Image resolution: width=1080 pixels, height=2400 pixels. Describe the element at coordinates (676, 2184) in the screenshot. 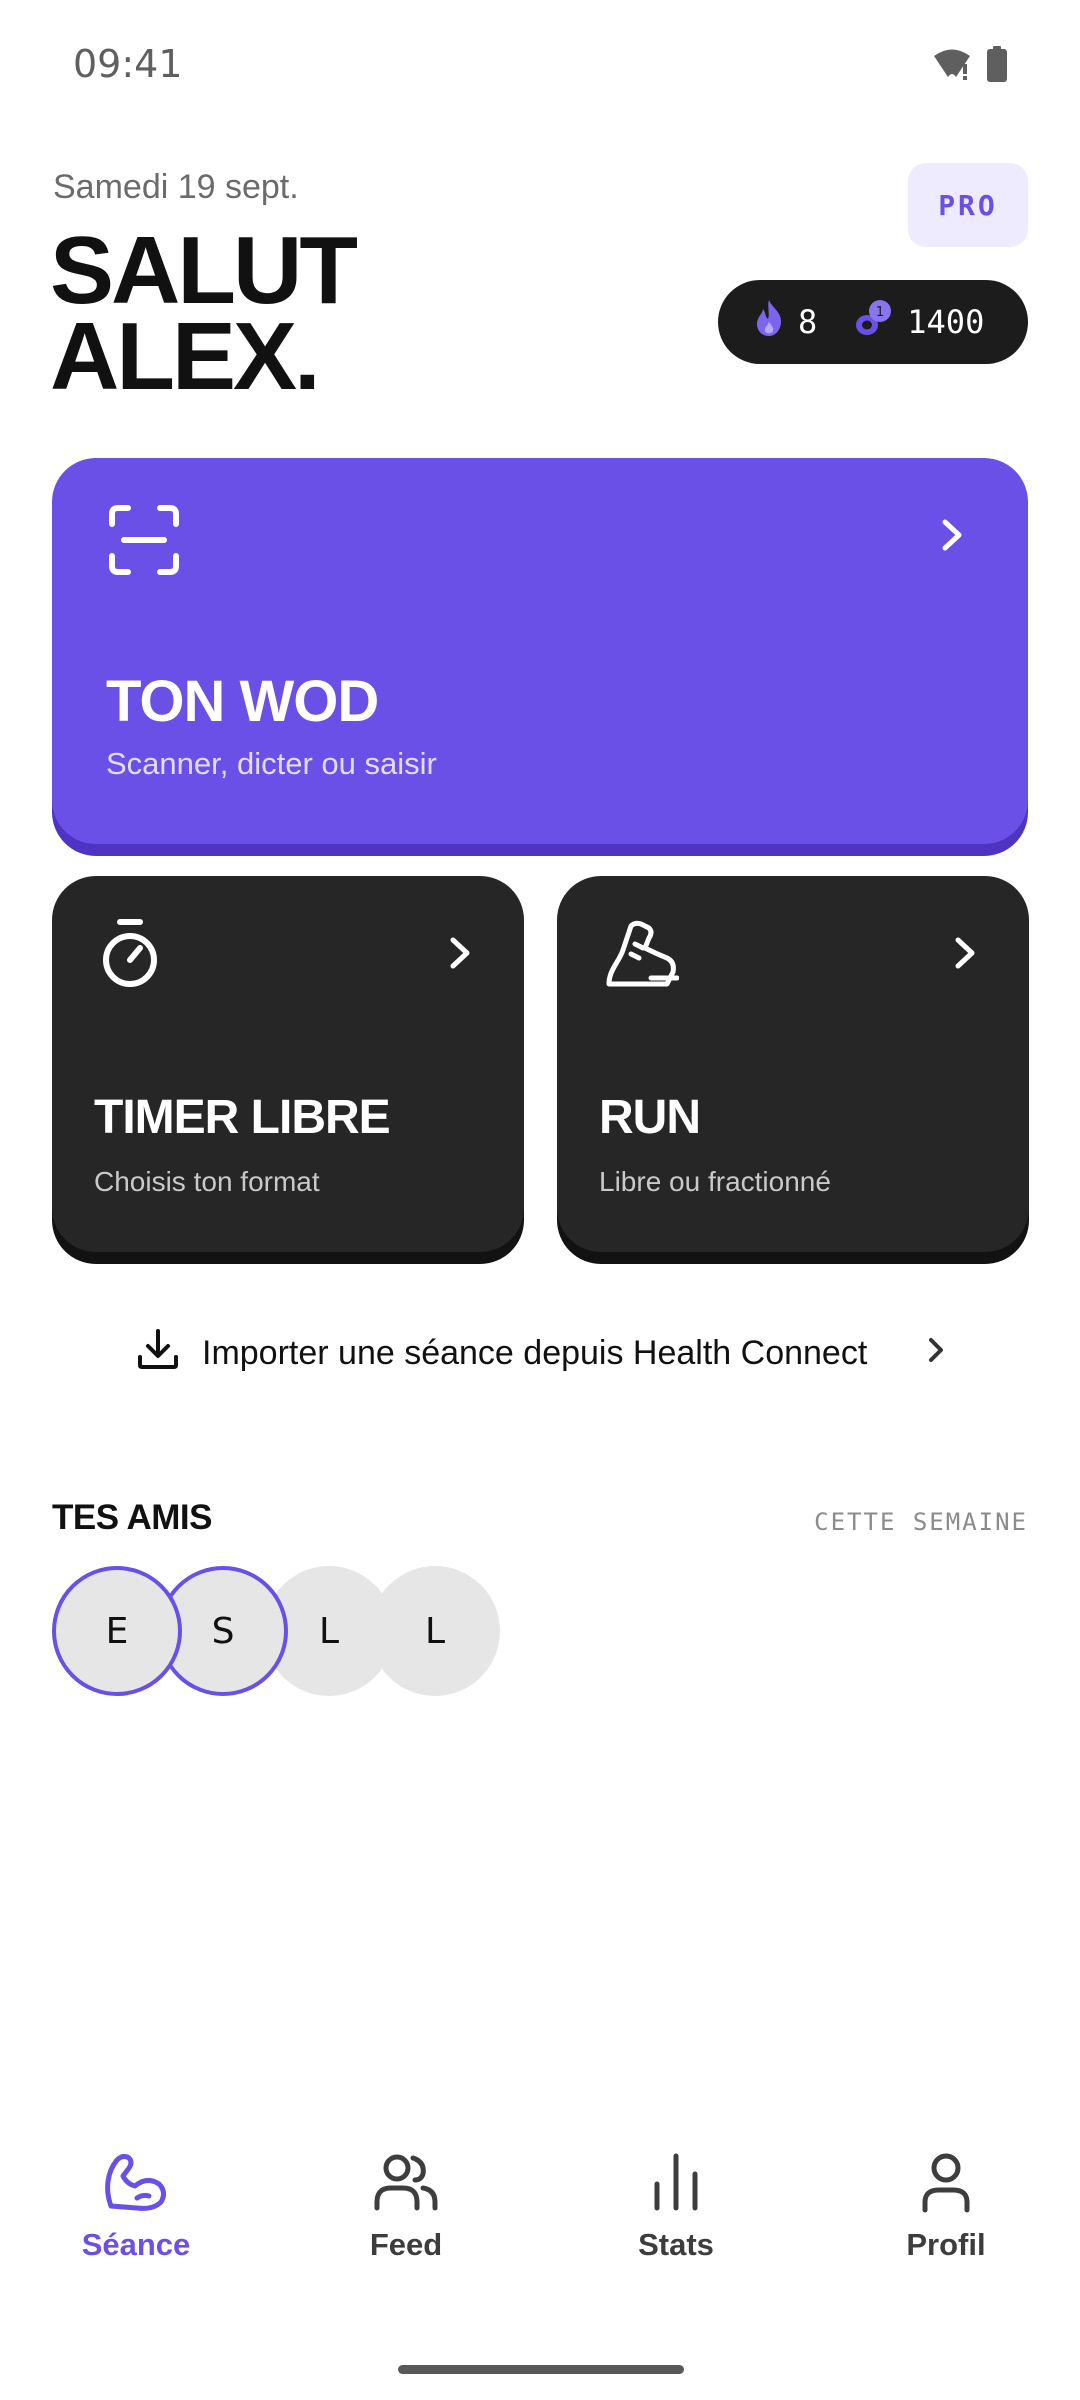

I see `bar-chart-icon` at that location.